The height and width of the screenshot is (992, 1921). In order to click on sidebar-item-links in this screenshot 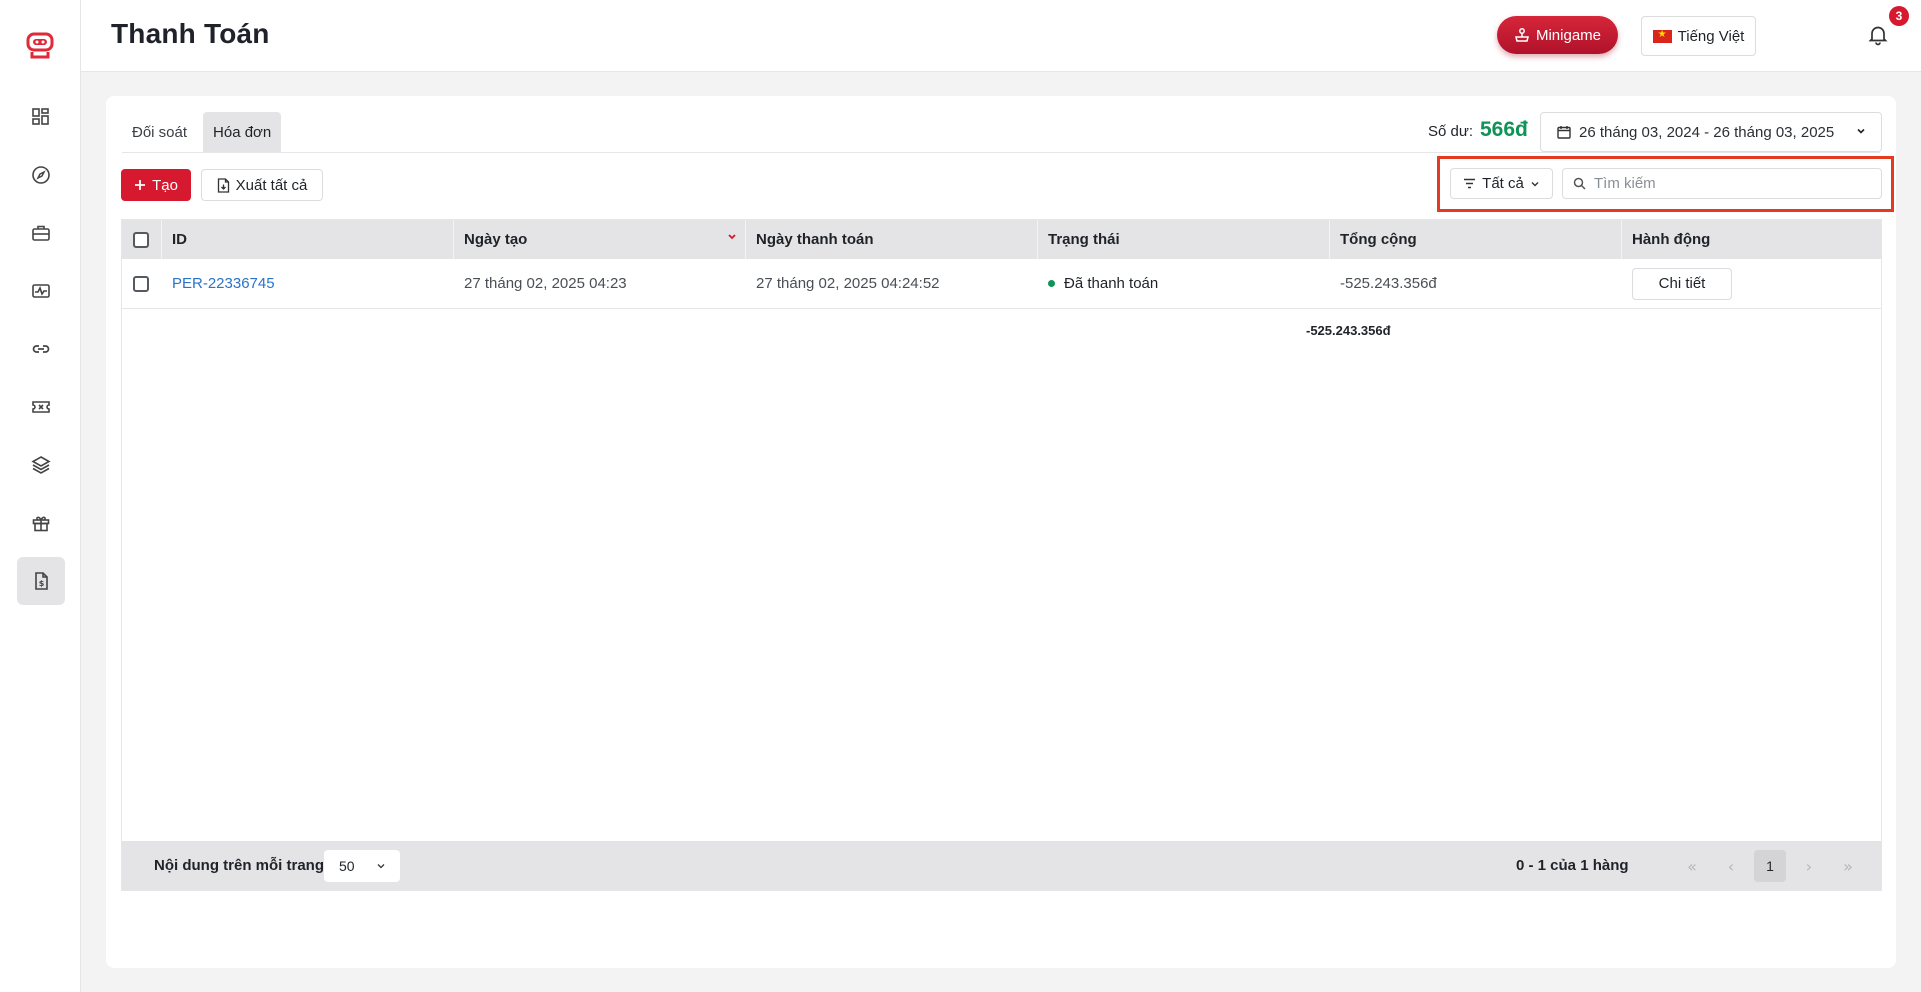, I will do `click(41, 349)`.